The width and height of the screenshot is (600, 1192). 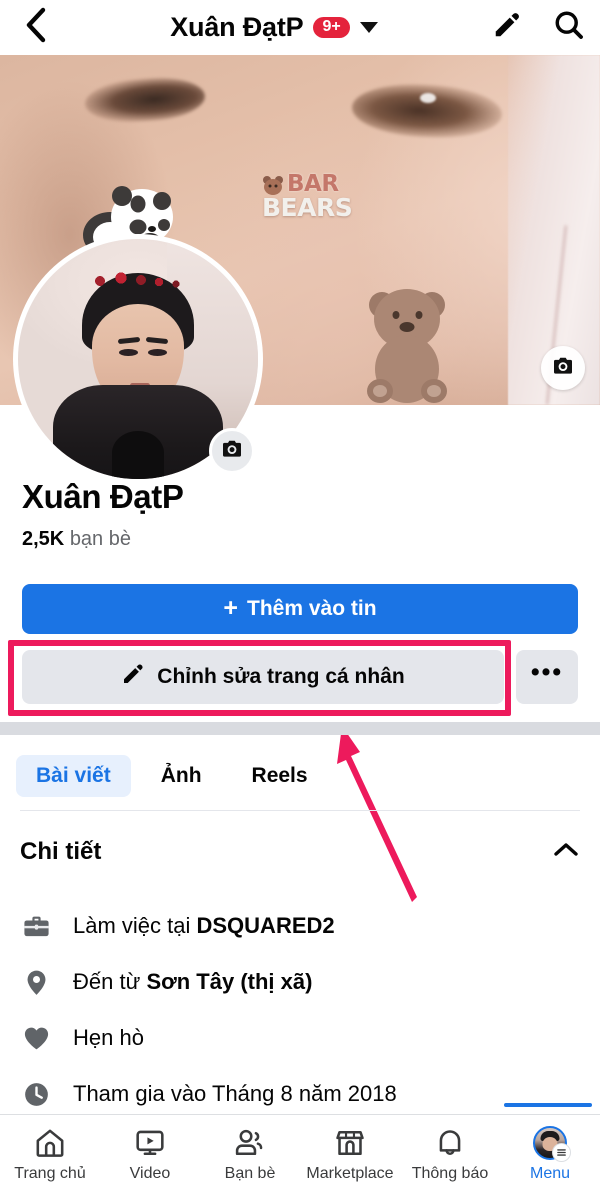 What do you see at coordinates (428, 98) in the screenshot?
I see `cover-face-eye-glint` at bounding box center [428, 98].